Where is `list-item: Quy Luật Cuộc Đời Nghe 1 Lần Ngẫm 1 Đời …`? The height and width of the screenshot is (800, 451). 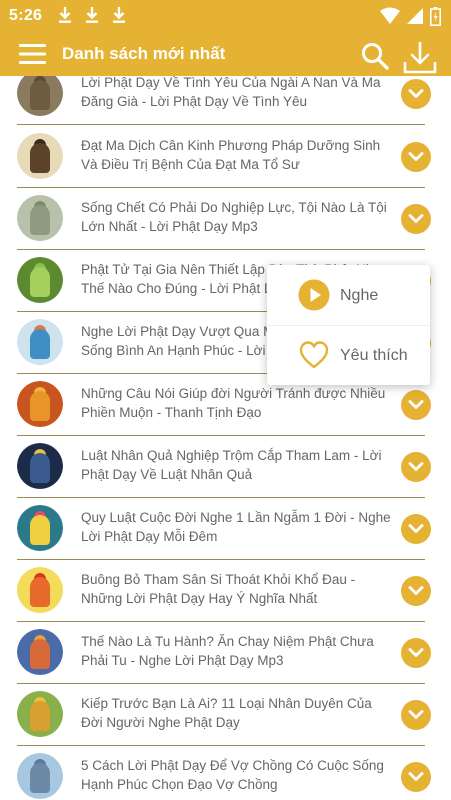
list-item: Quy Luật Cuộc Đời Nghe 1 Lần Ngẫm 1 Đời … is located at coordinates (225, 529).